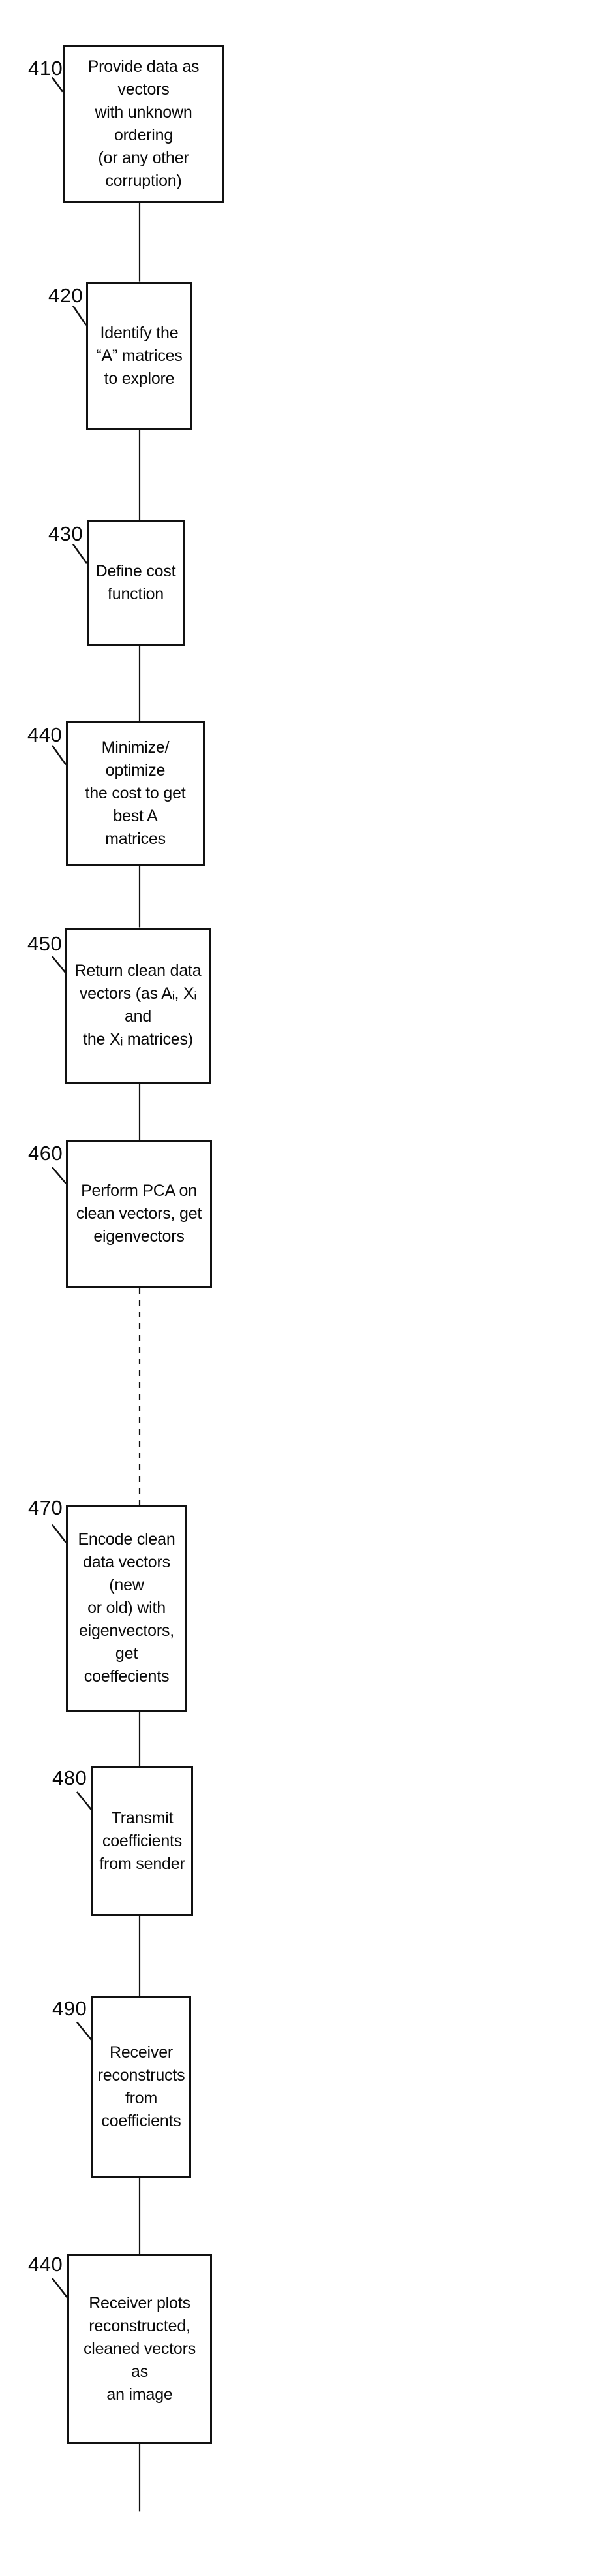 Image resolution: width=608 pixels, height=2576 pixels. I want to click on node-transmit-coefficients: Transmit coefficients from sender, so click(142, 1841).